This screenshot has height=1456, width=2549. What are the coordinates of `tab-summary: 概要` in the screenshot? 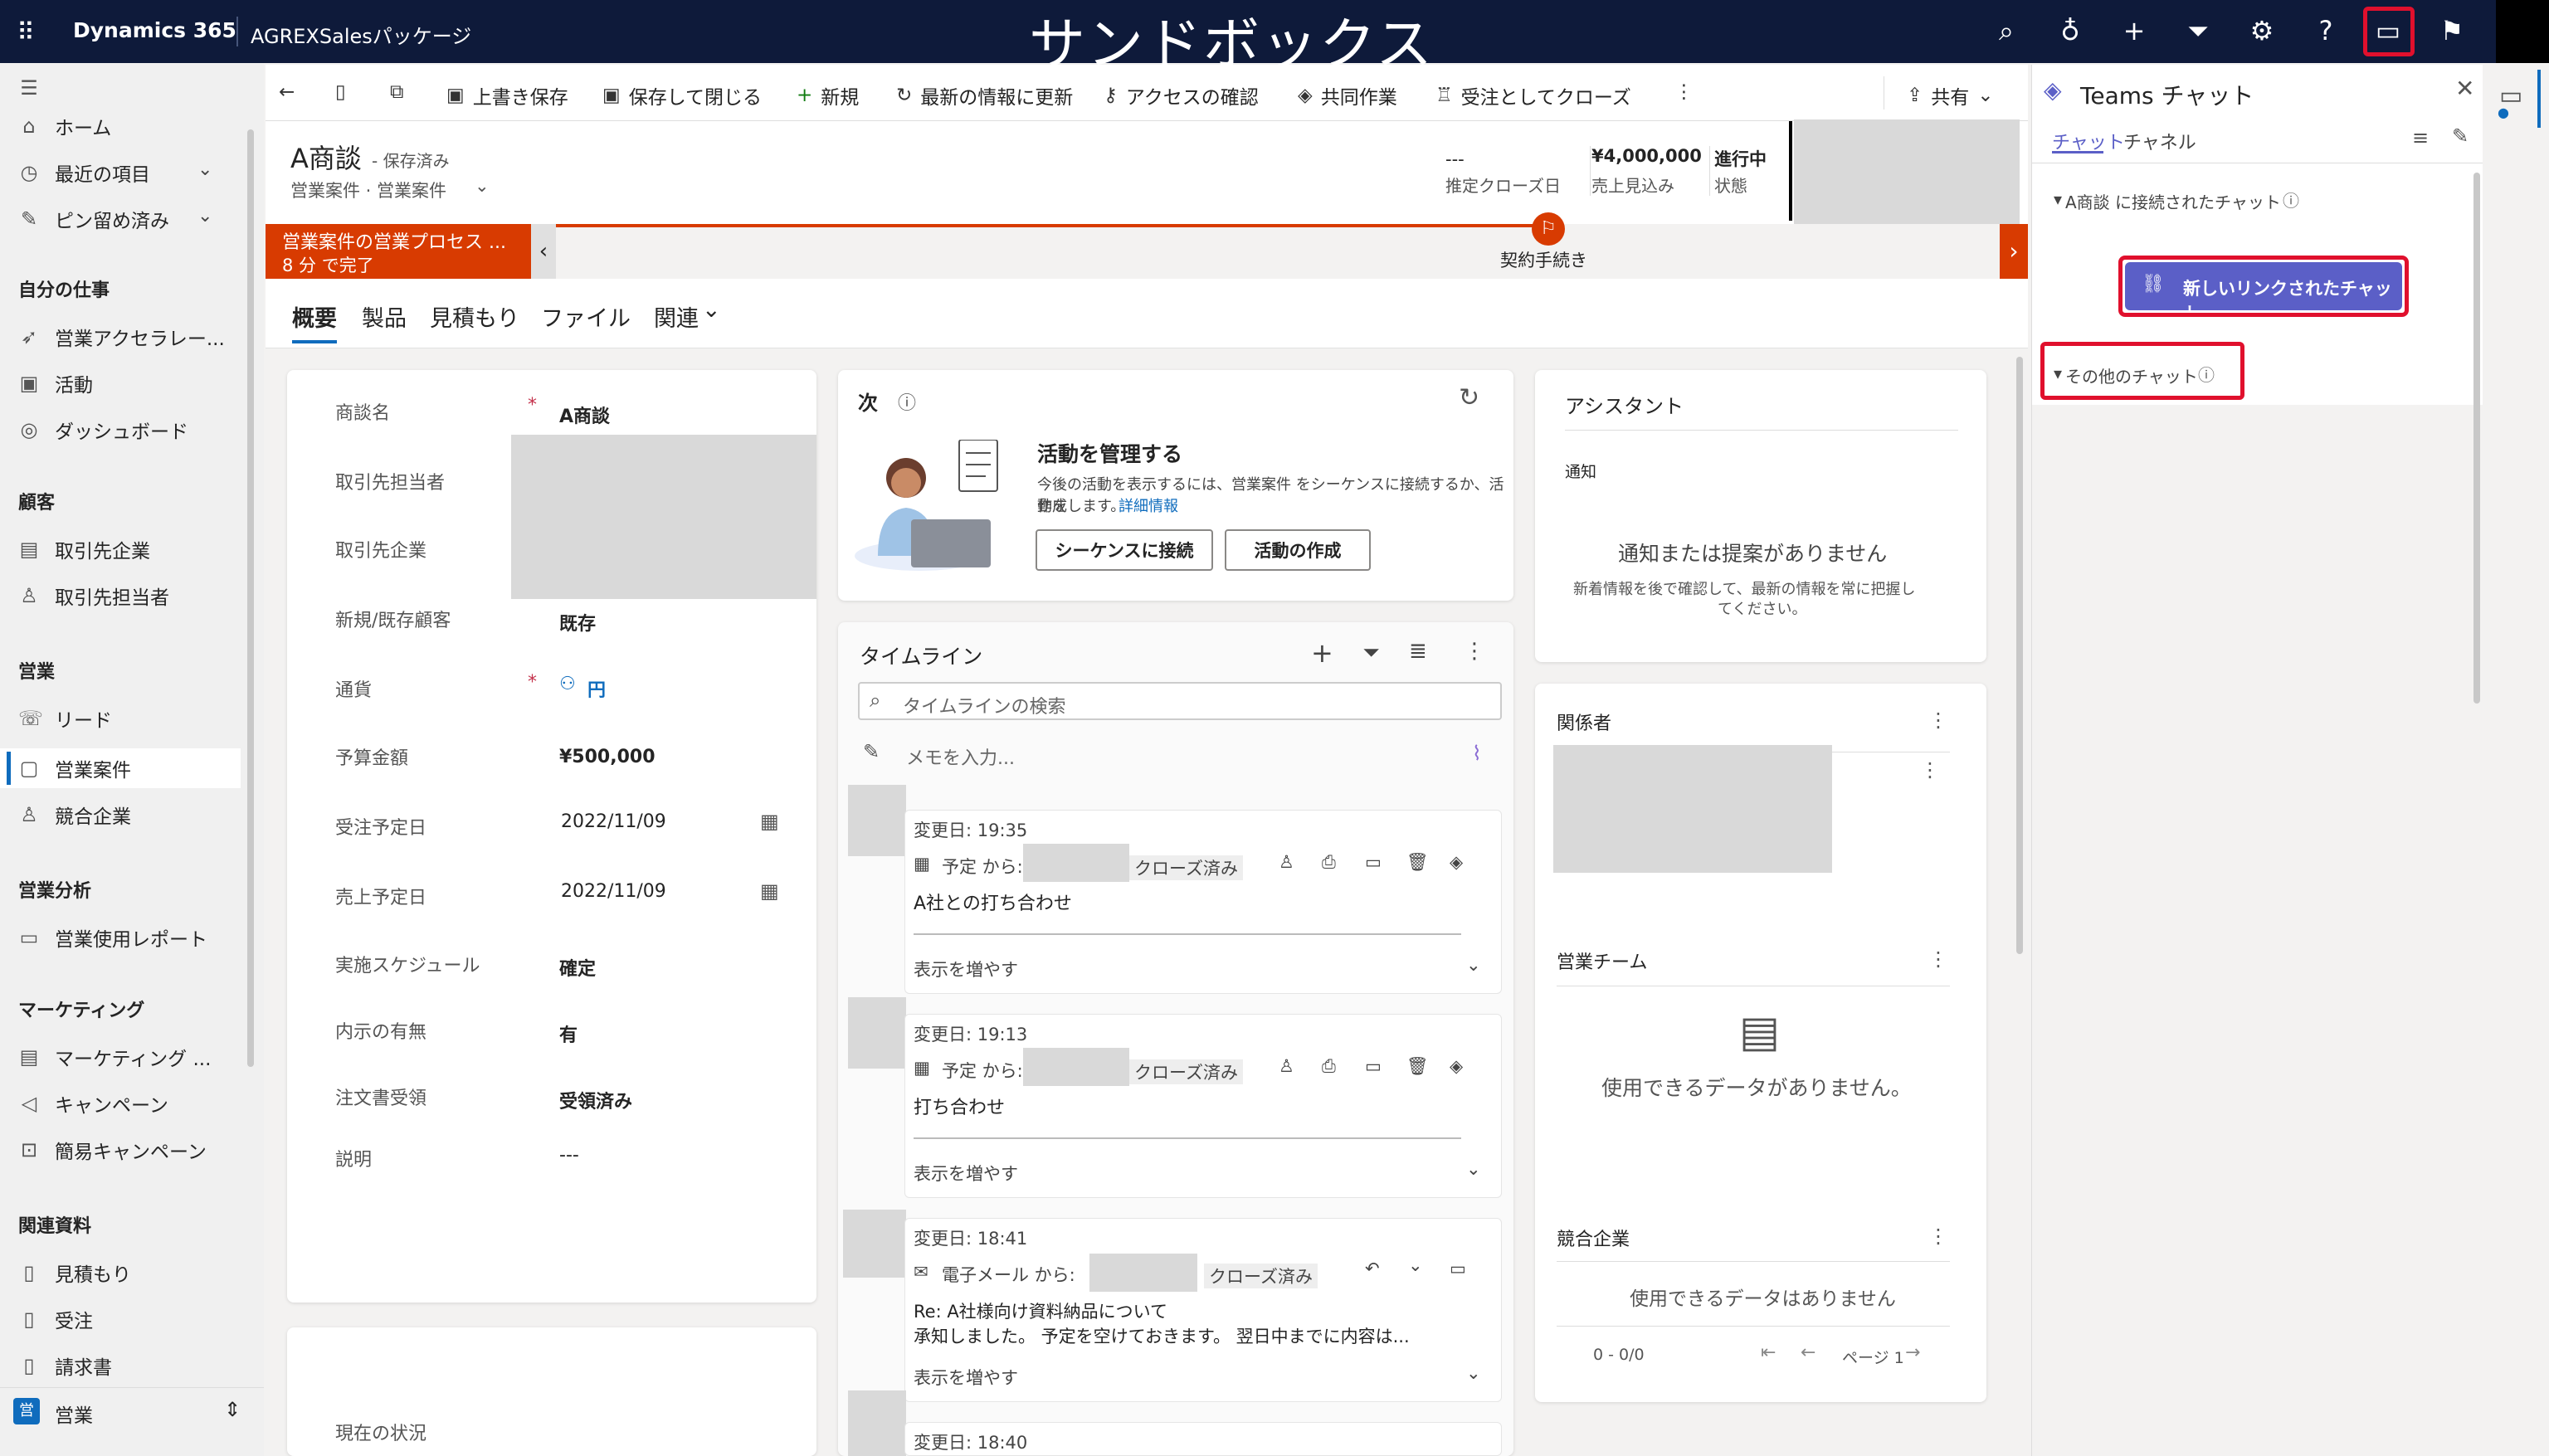 It's located at (314, 316).